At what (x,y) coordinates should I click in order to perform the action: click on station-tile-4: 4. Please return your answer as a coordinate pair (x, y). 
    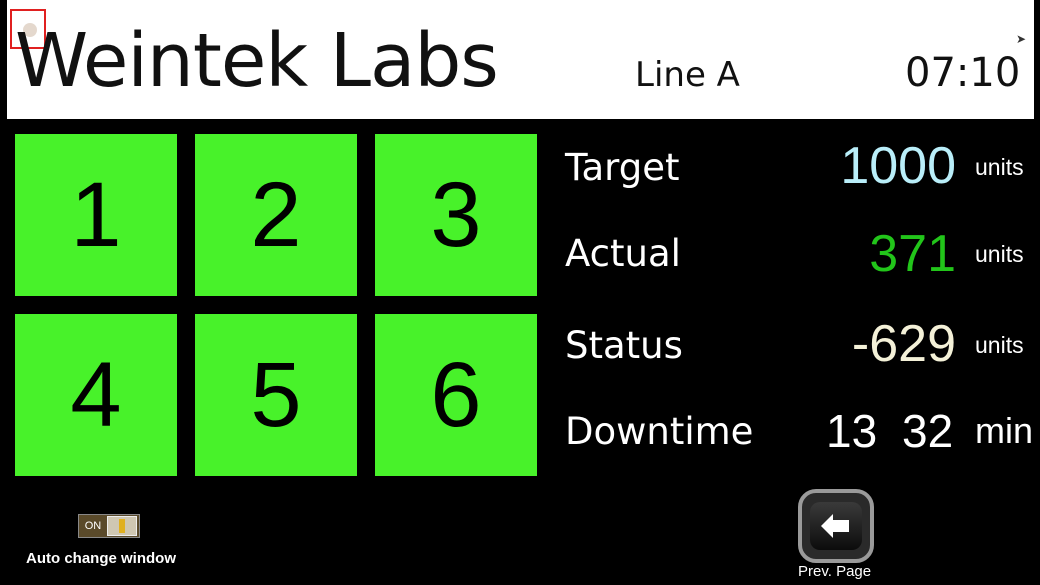
    Looking at the image, I should click on (96, 395).